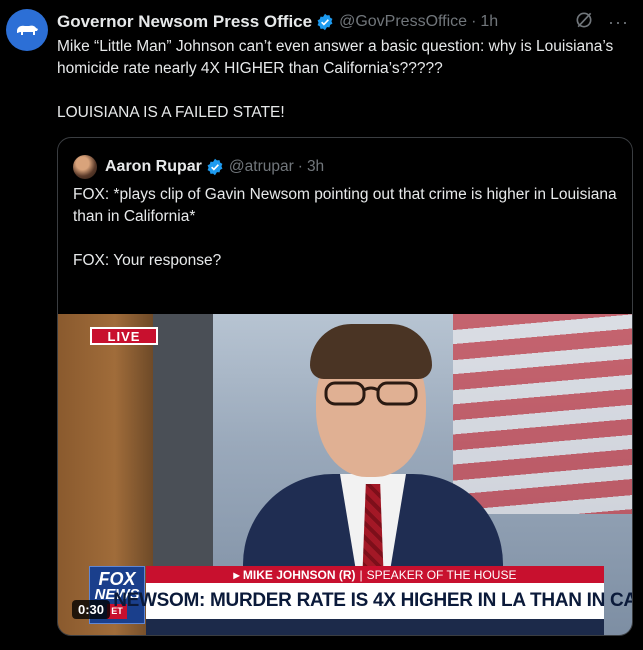 This screenshot has height=650, width=643. Describe the element at coordinates (261, 167) in the screenshot. I see `quote-author-handle: @atrupar` at that location.